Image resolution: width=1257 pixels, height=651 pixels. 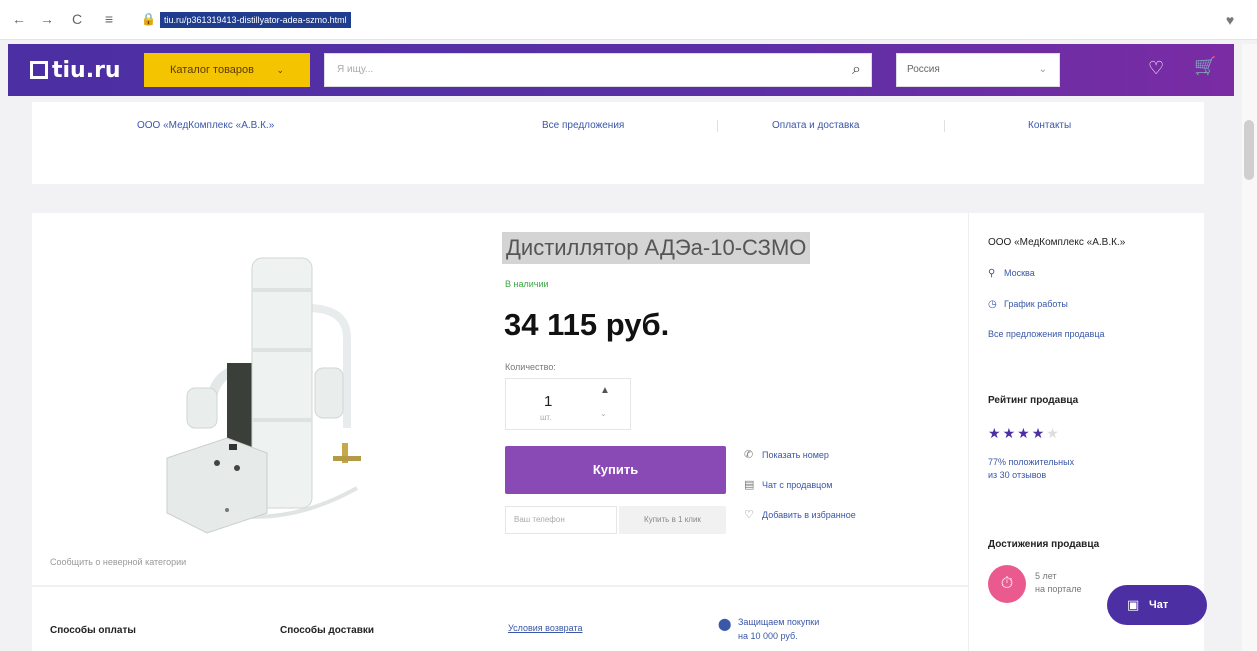 I want to click on catalog-button: Каталог товаров ⌄, so click(x=227, y=70).